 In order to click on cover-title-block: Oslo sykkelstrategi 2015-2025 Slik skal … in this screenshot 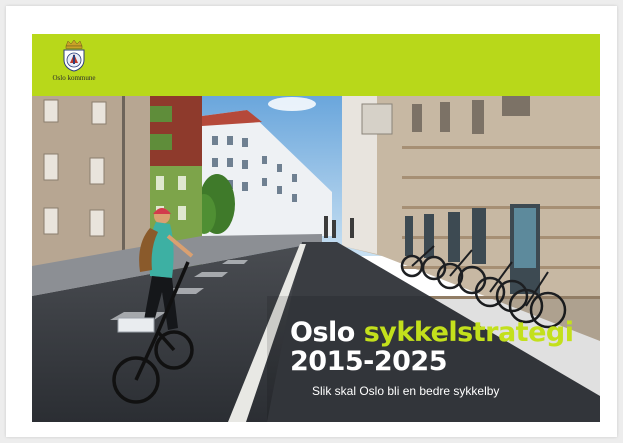, I will do `click(440, 358)`.